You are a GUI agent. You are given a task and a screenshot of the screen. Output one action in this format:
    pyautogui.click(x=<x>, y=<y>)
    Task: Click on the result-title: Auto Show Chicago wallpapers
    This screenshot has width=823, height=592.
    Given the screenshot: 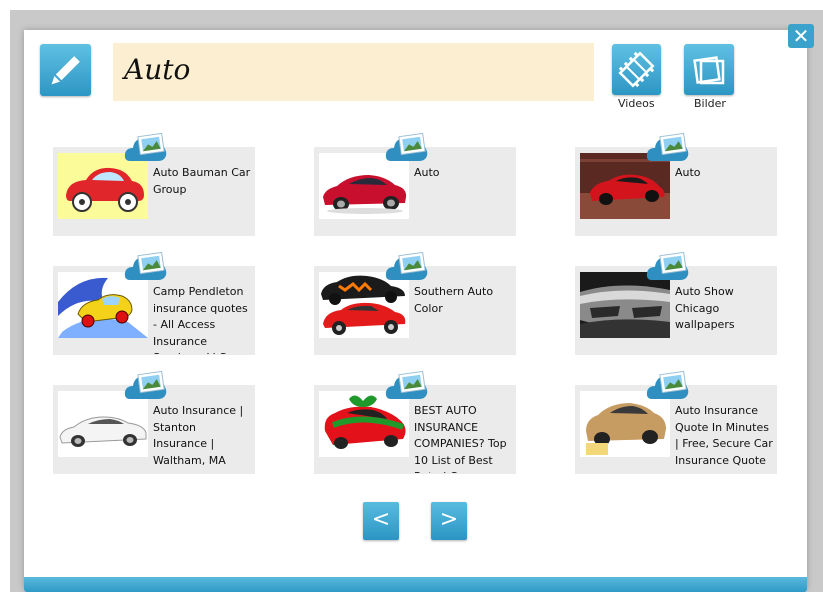 What is the action you would take?
    pyautogui.click(x=705, y=308)
    